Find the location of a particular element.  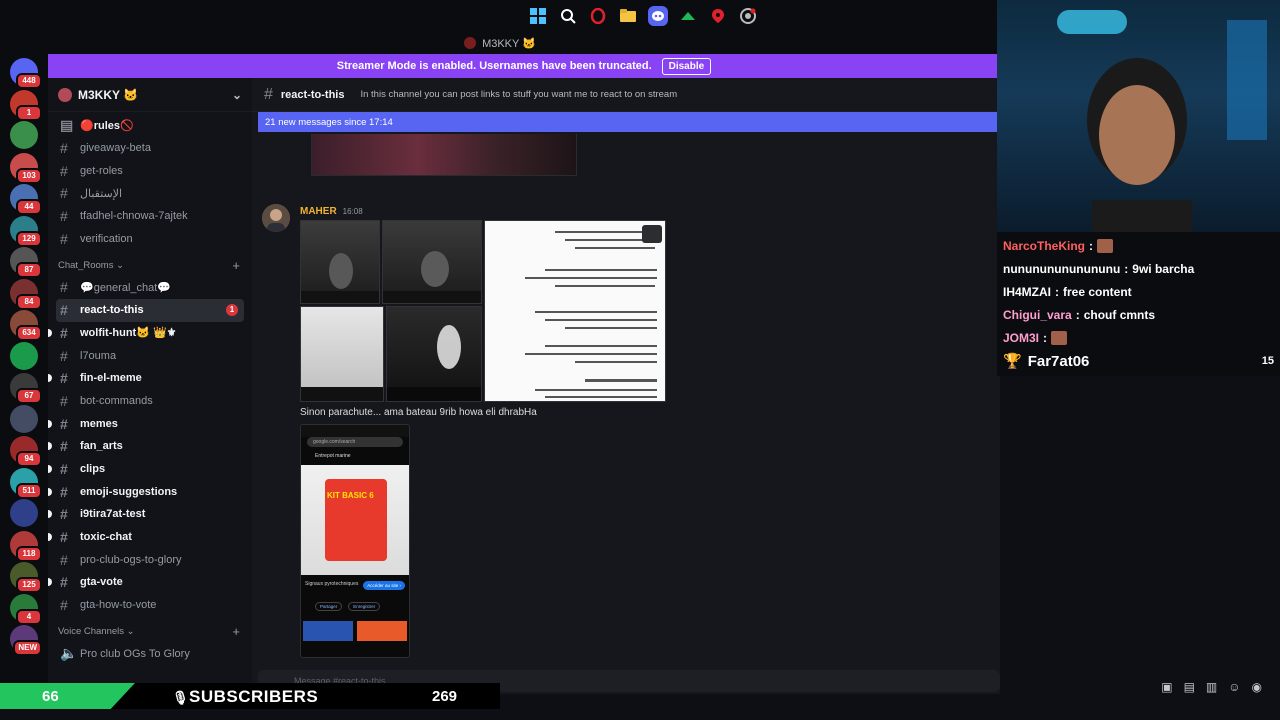

server-icon: 448 is located at coordinates (26, 73).